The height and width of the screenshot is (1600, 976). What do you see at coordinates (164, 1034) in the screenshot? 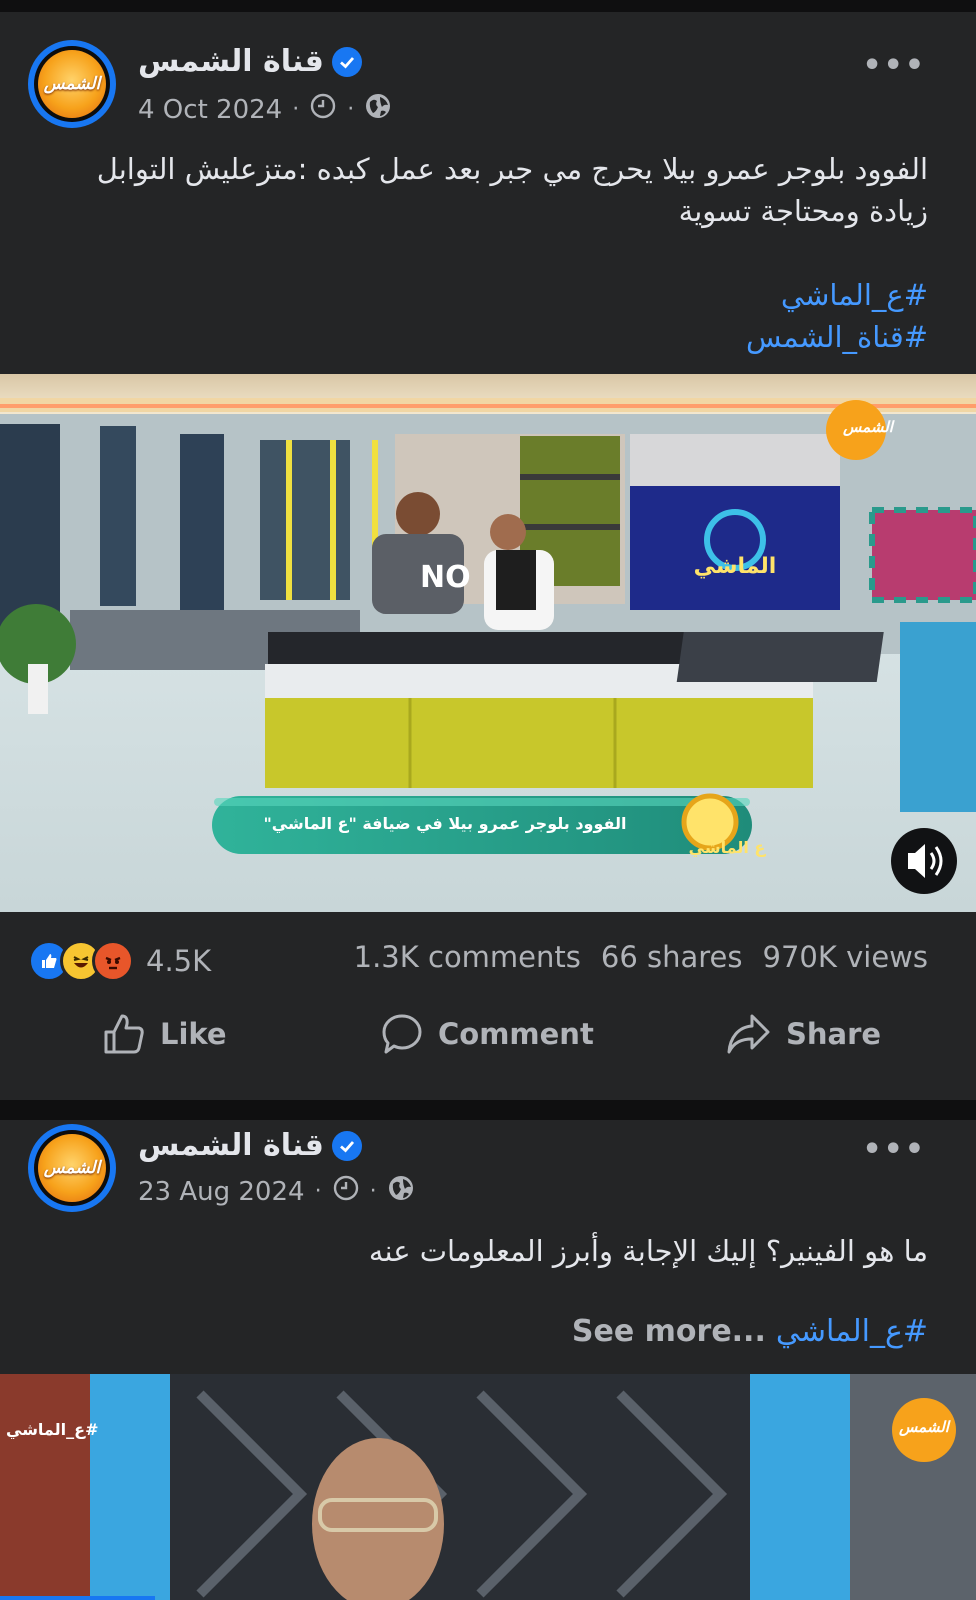
I see `like-button: Like` at bounding box center [164, 1034].